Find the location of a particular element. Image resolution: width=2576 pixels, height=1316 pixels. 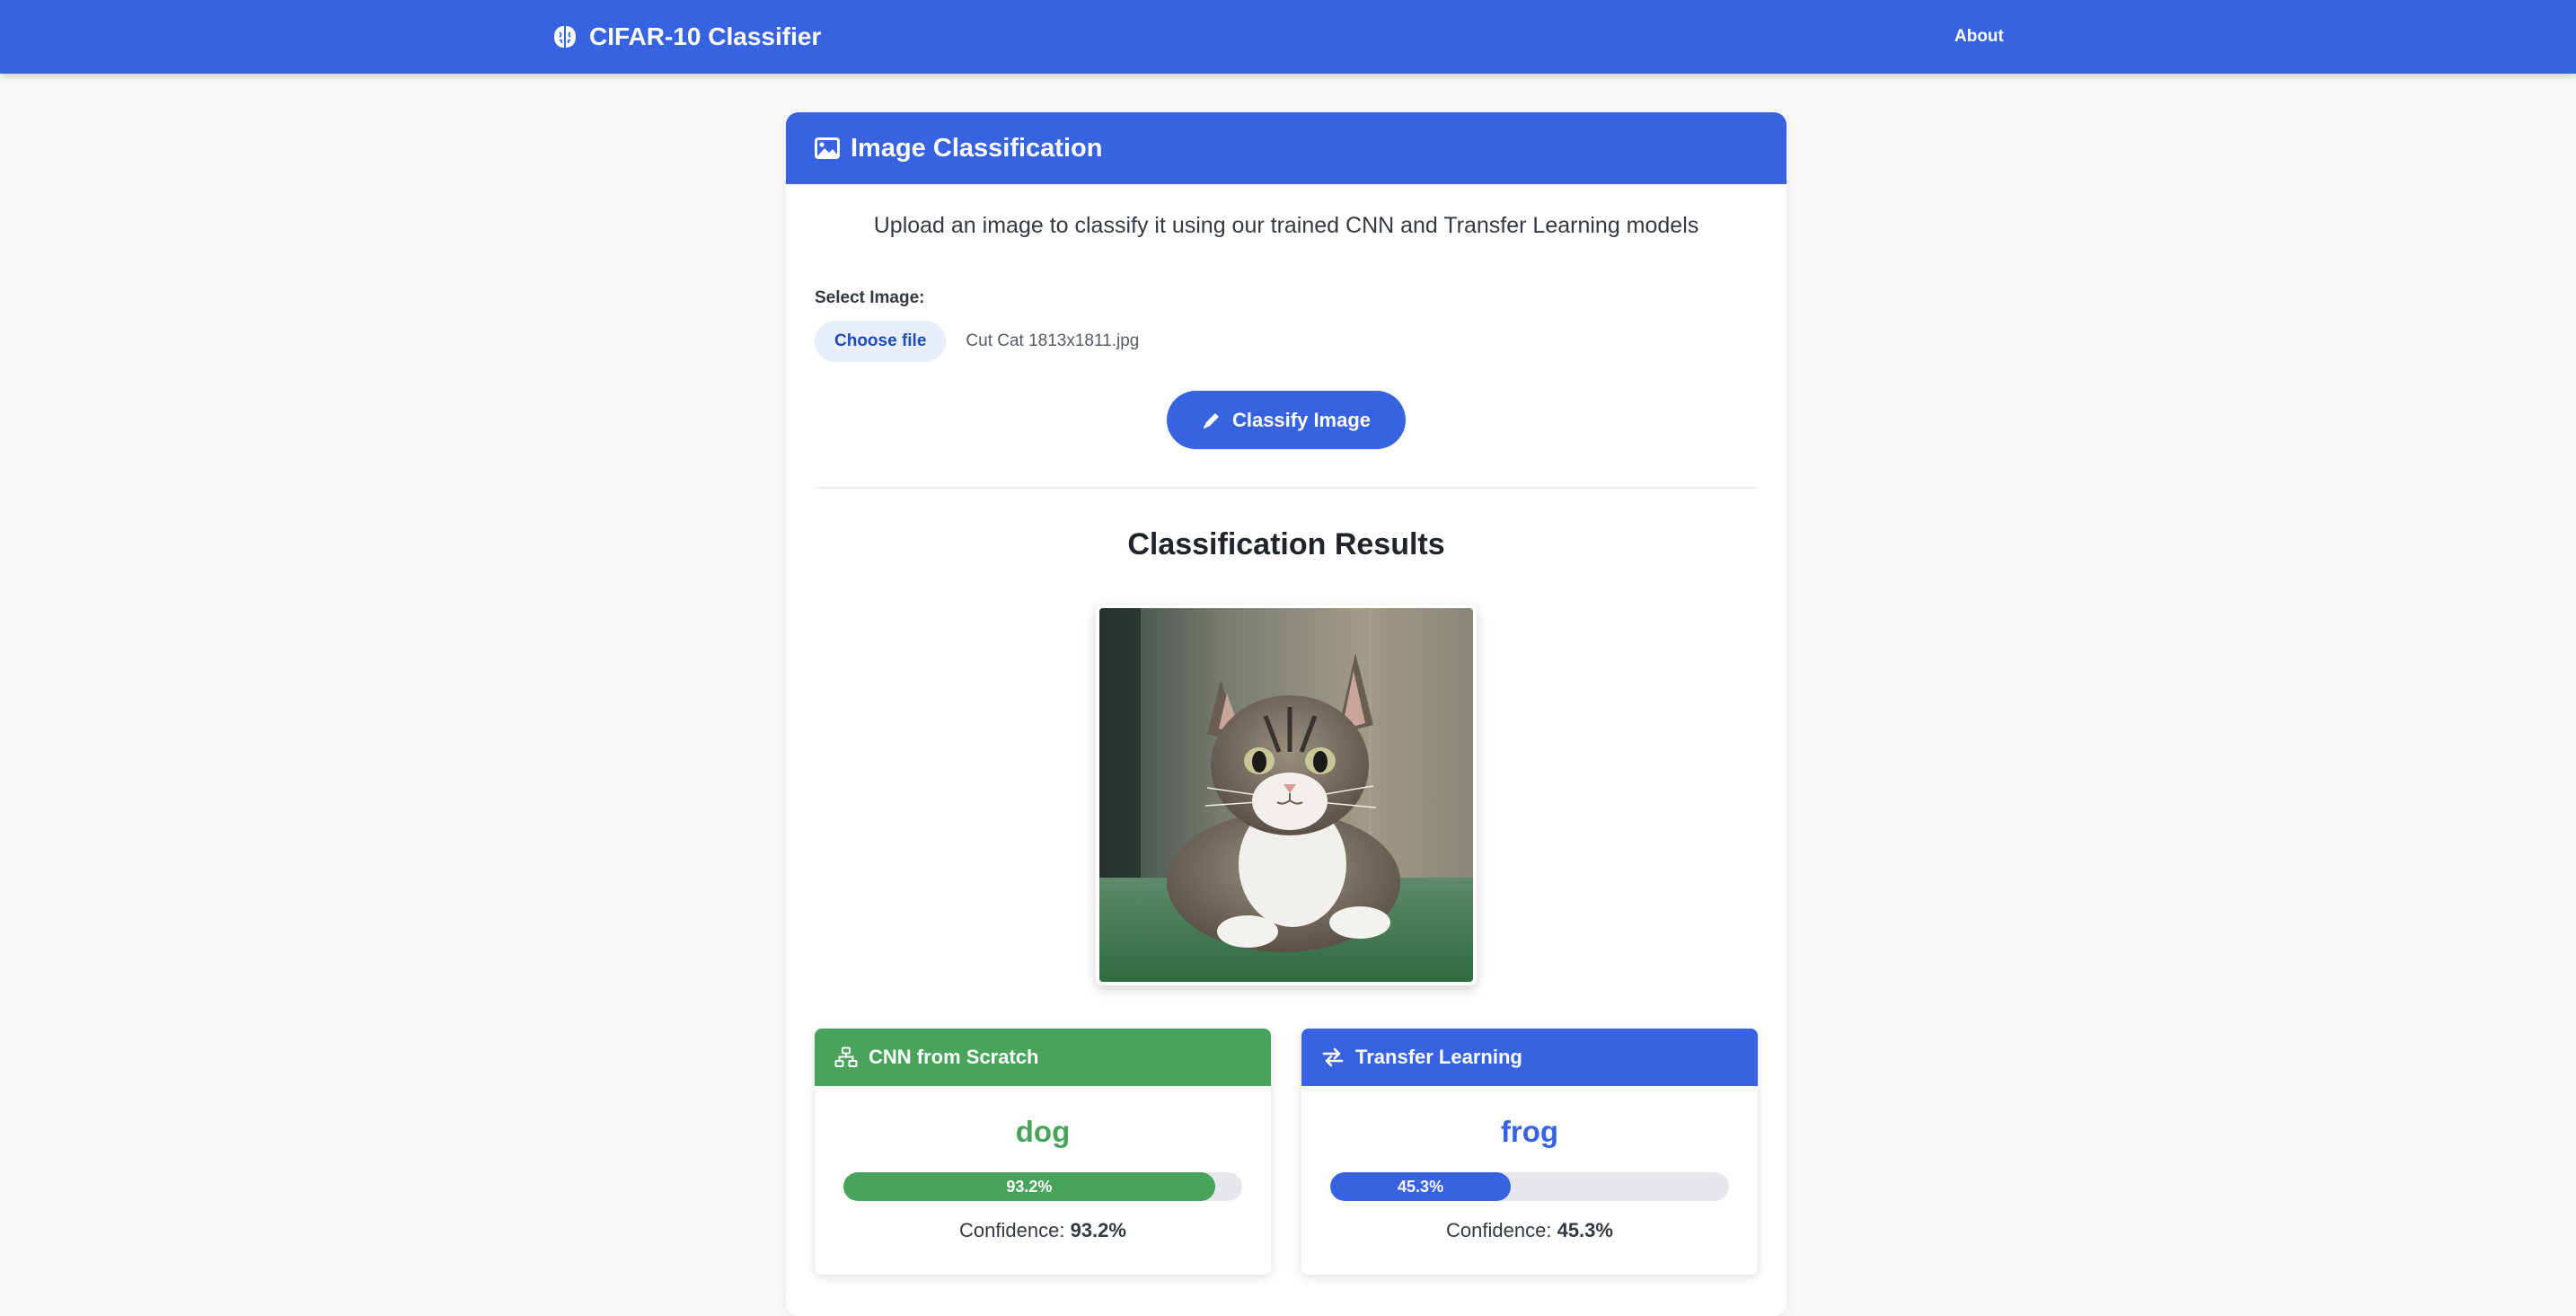

brain-icon is located at coordinates (565, 37).